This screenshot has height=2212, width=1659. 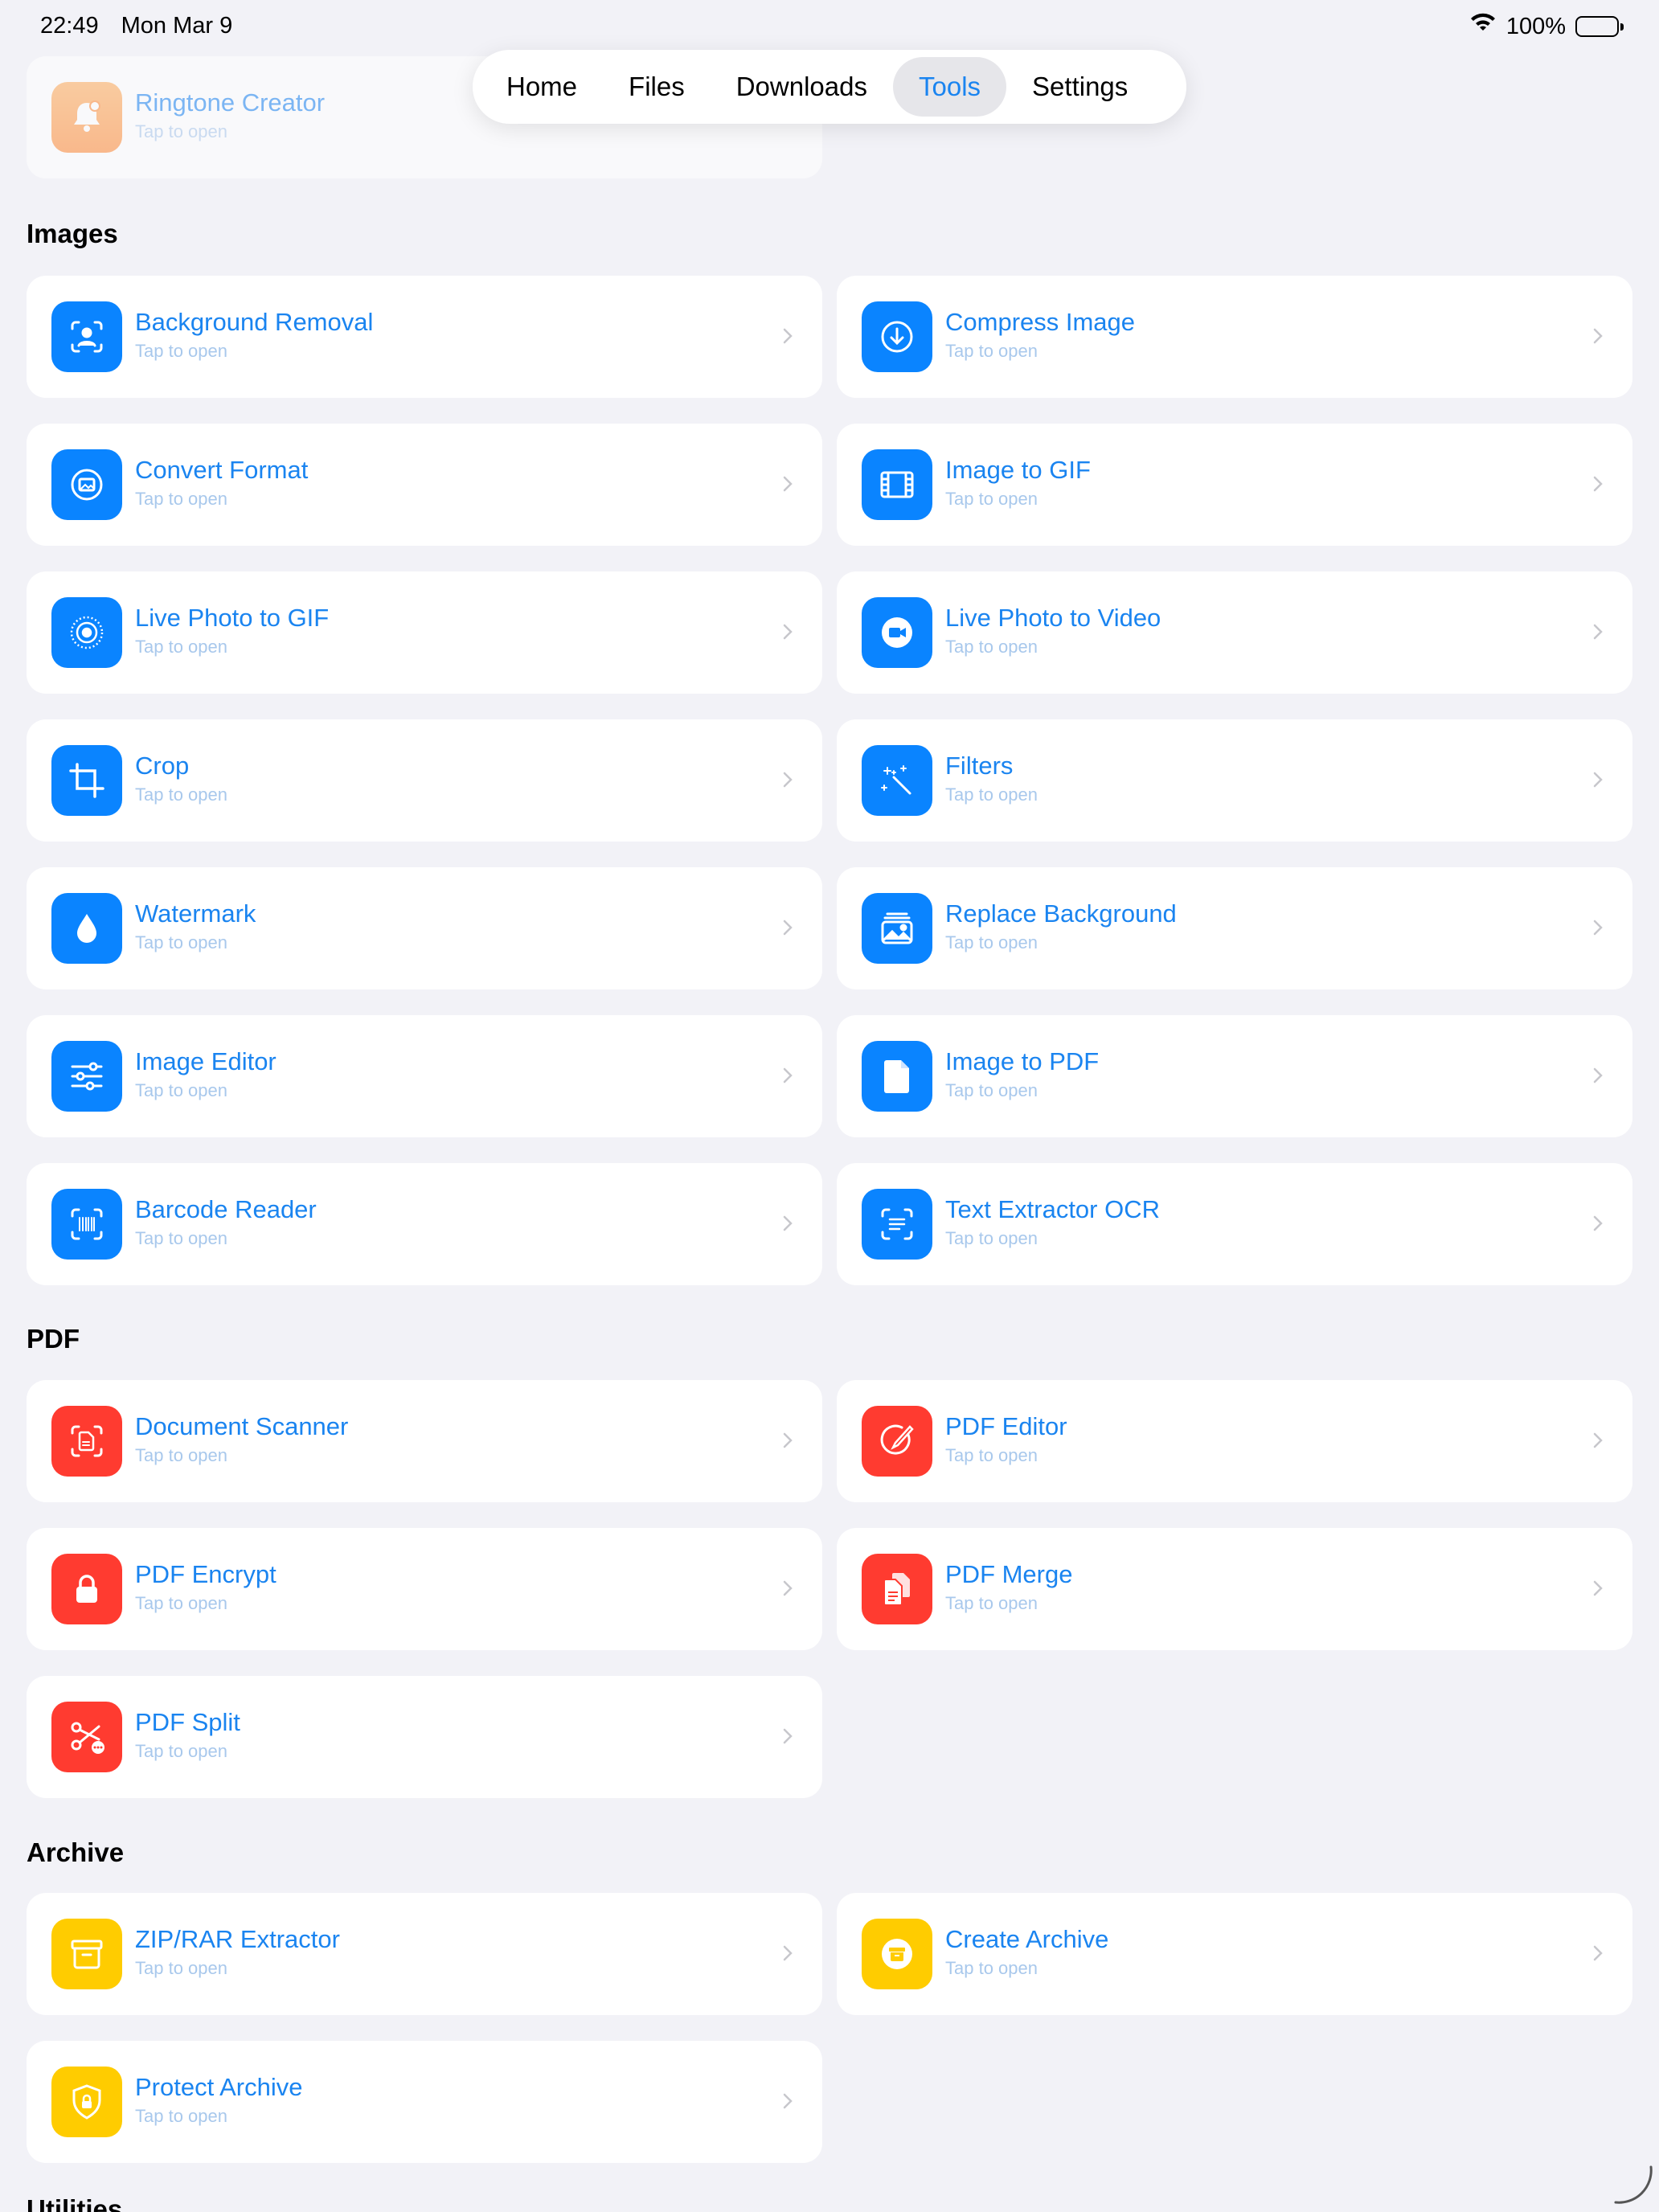 What do you see at coordinates (829, 26) in the screenshot?
I see `status-bar: 22:49 Mon Mar 9 100%` at bounding box center [829, 26].